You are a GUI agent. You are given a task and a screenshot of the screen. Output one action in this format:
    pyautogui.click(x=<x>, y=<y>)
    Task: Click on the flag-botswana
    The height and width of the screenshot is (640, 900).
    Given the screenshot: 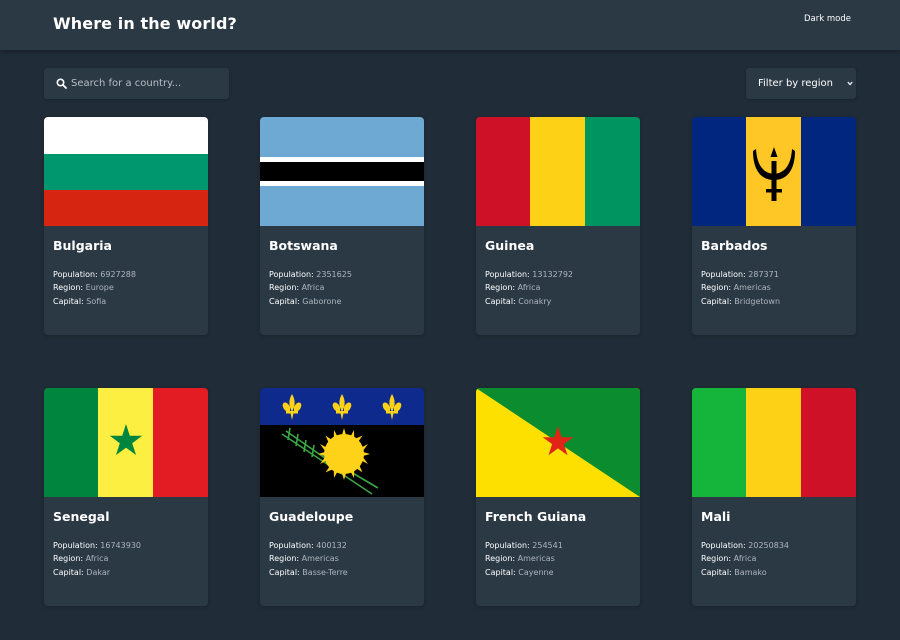 What is the action you would take?
    pyautogui.click(x=342, y=171)
    